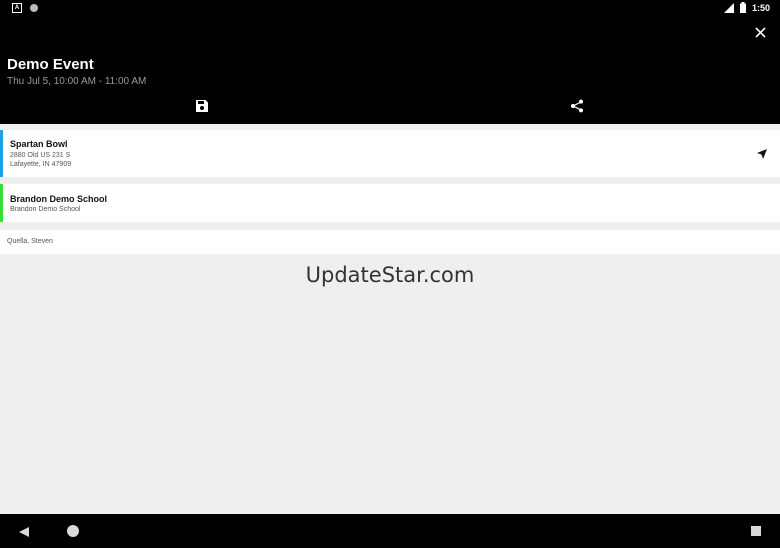 The height and width of the screenshot is (548, 780). What do you see at coordinates (756, 531) in the screenshot?
I see `recent-apps-button` at bounding box center [756, 531].